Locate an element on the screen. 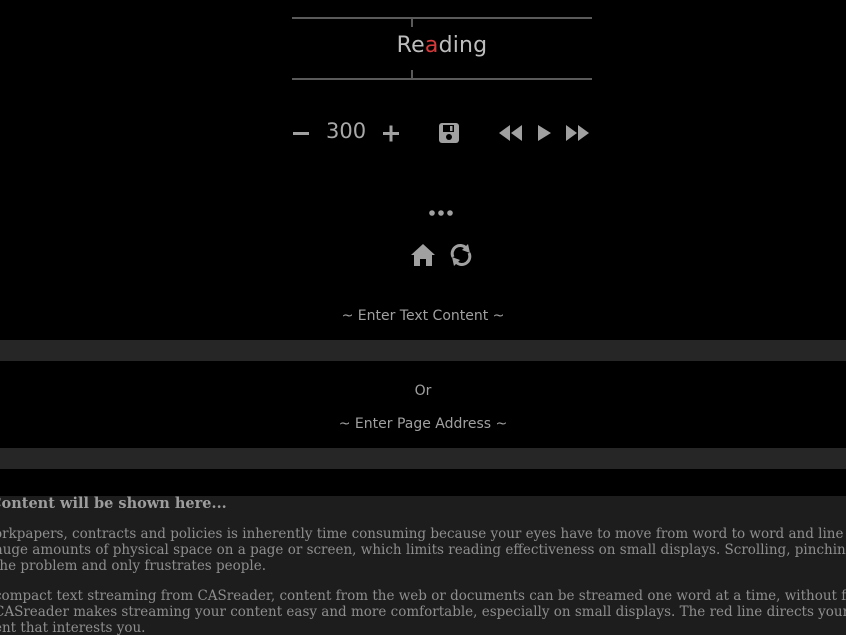 This screenshot has width=846, height=635. home-icon is located at coordinates (423, 255).